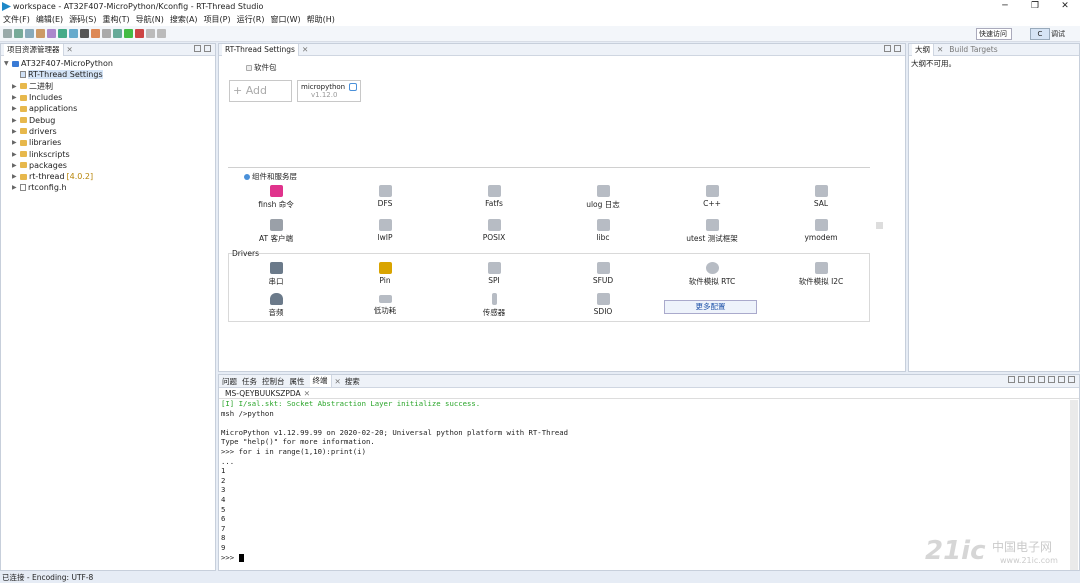 The height and width of the screenshot is (583, 1080). I want to click on component-ymodem: ymodem, so click(821, 230).